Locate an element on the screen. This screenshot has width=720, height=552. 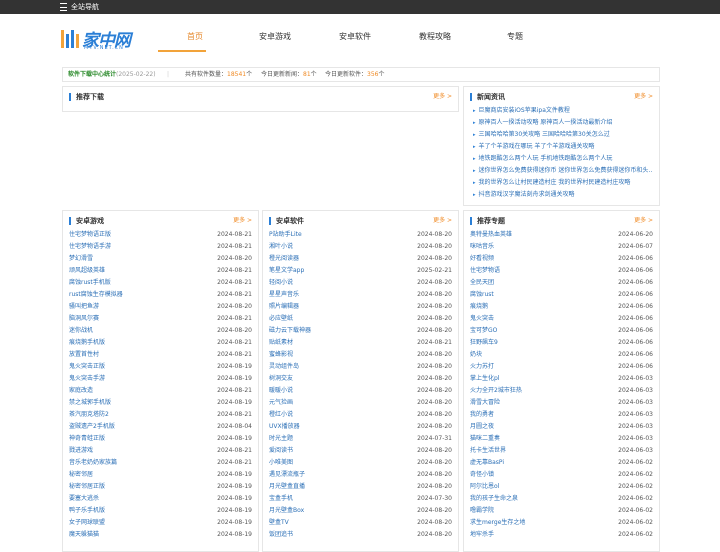
list-item-title: 爱阅读书 is located at coordinates (281, 451).